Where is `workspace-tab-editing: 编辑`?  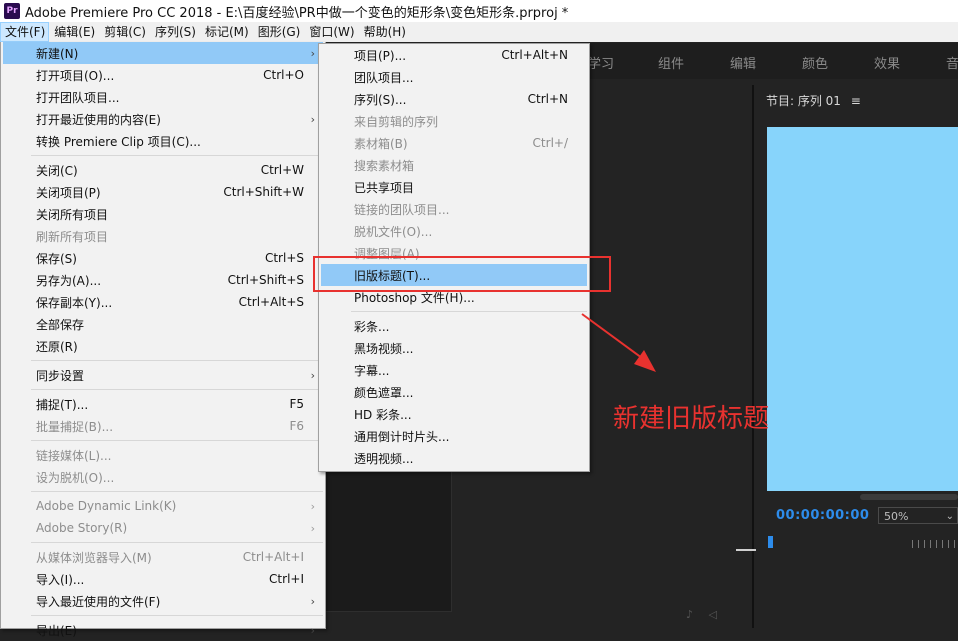 workspace-tab-editing: 编辑 is located at coordinates (743, 62).